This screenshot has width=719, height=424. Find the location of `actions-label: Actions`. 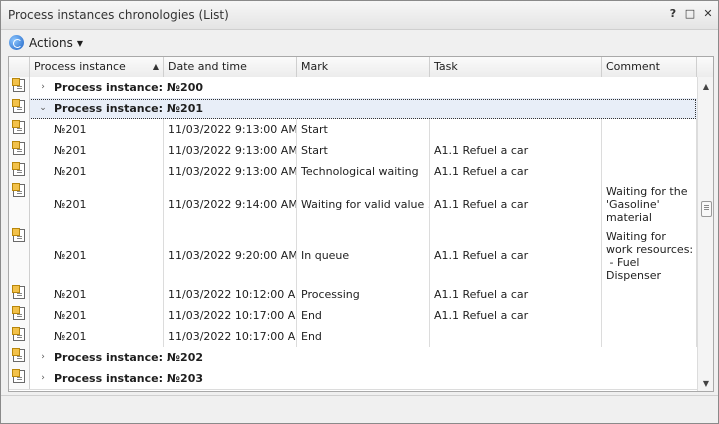

actions-label: Actions is located at coordinates (51, 42).